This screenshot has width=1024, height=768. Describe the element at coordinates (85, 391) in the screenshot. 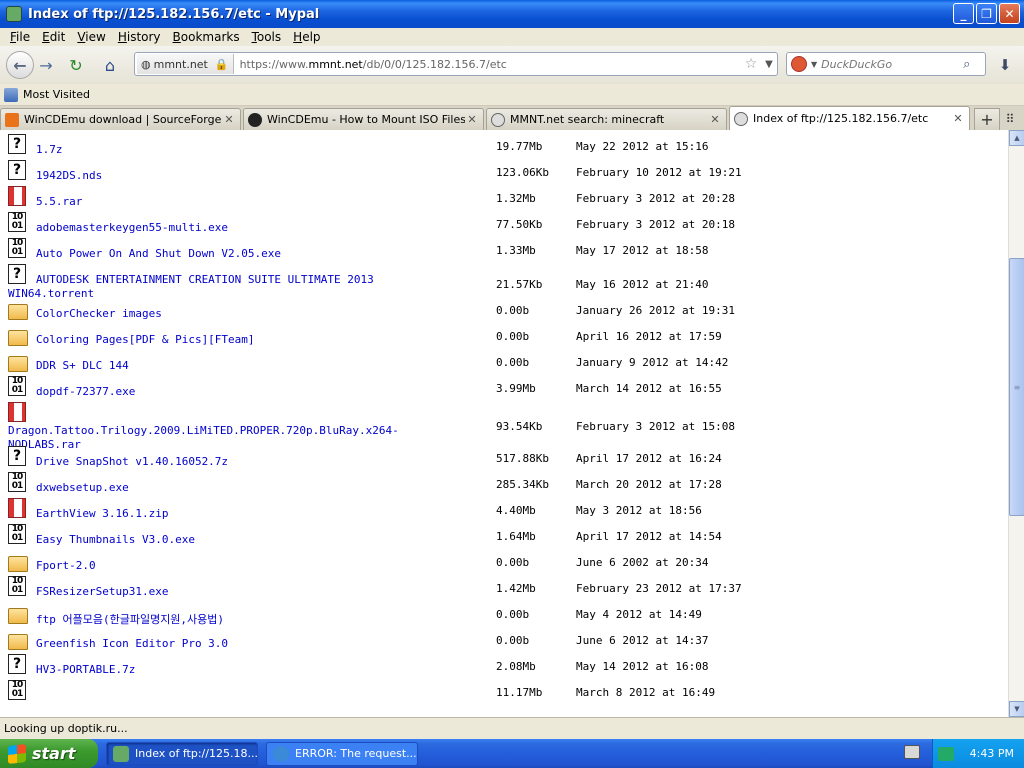

I see `file-link: dopdf-72377.exe` at that location.